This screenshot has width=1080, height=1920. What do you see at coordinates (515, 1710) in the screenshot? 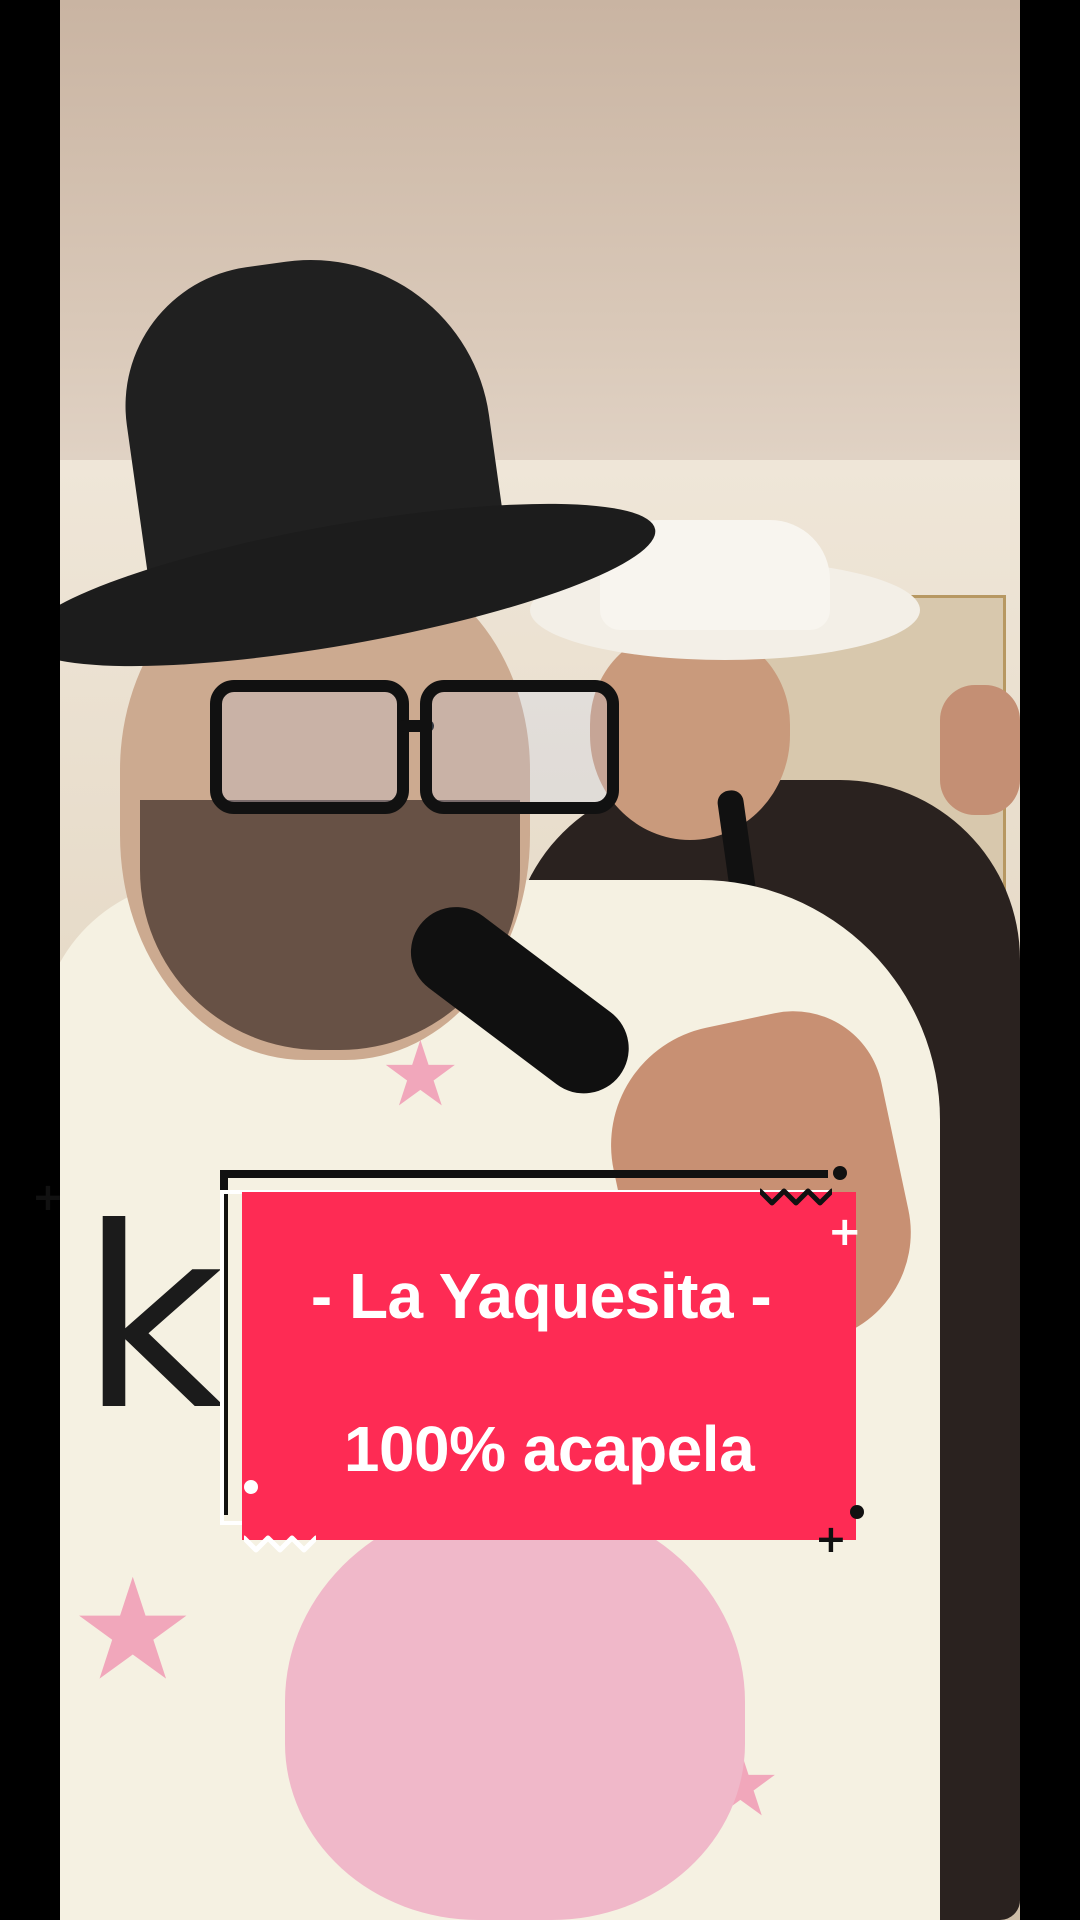
I see `kirby-print` at bounding box center [515, 1710].